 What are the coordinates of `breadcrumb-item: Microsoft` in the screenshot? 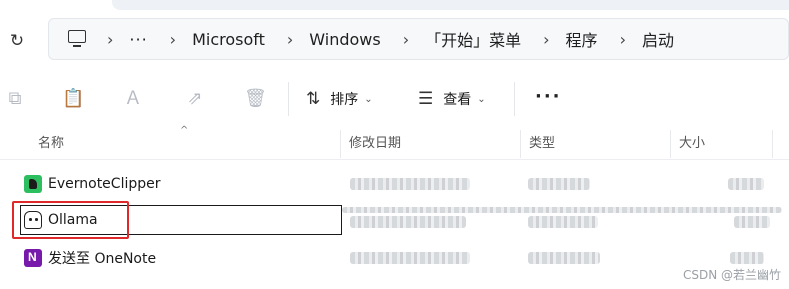 It's located at (237, 39).